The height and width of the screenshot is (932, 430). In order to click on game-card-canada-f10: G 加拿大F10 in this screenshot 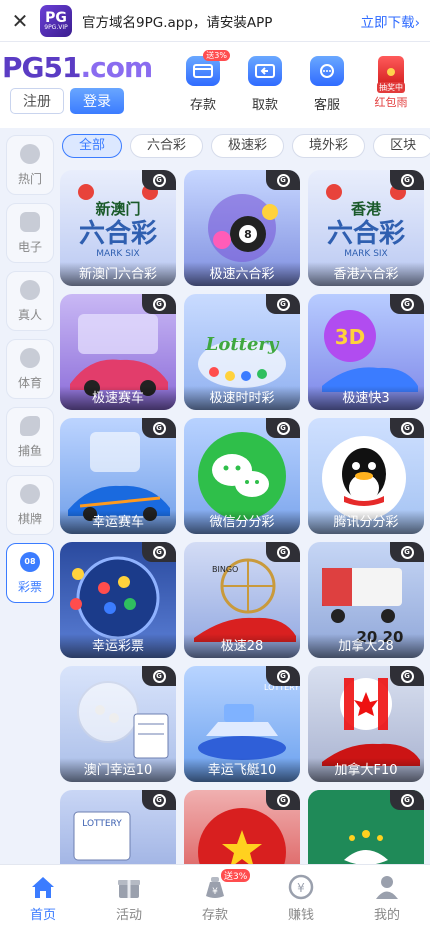, I will do `click(366, 724)`.